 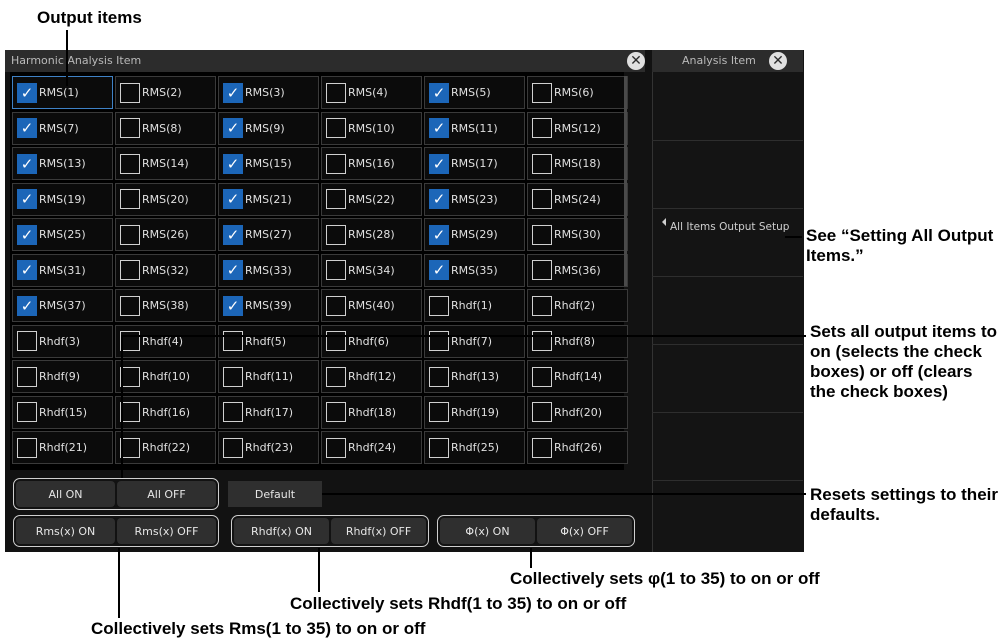 I want to click on output-item: ✓ RMS(7), so click(x=62, y=128).